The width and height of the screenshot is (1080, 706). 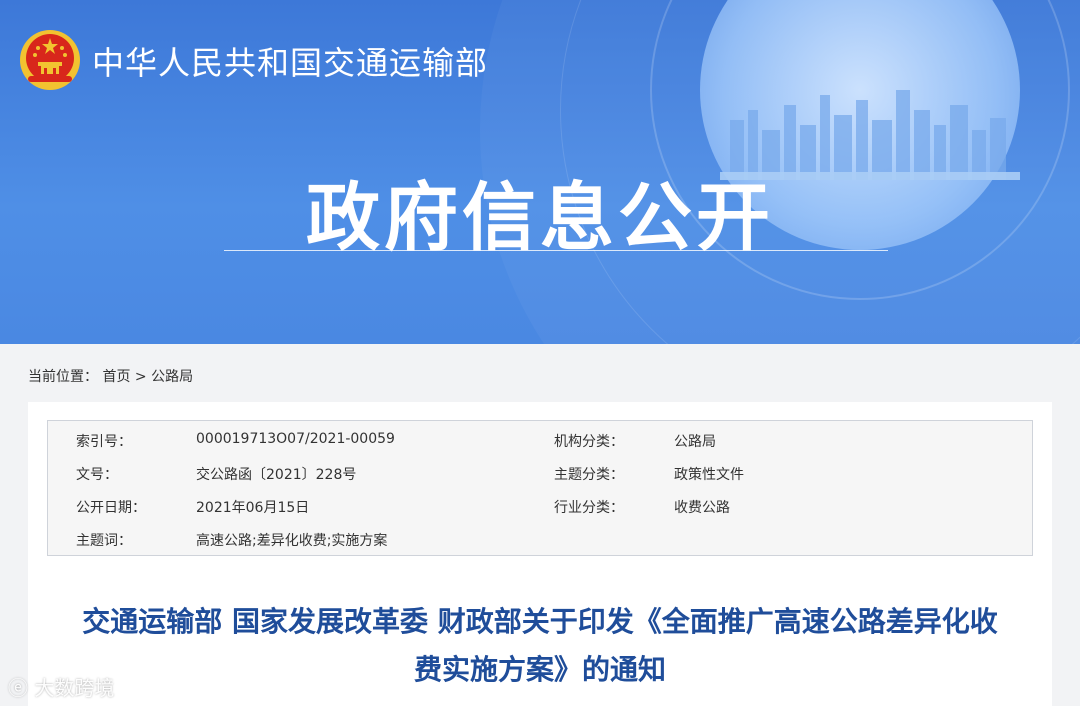 I want to click on national-emblem-icon, so click(x=50, y=60).